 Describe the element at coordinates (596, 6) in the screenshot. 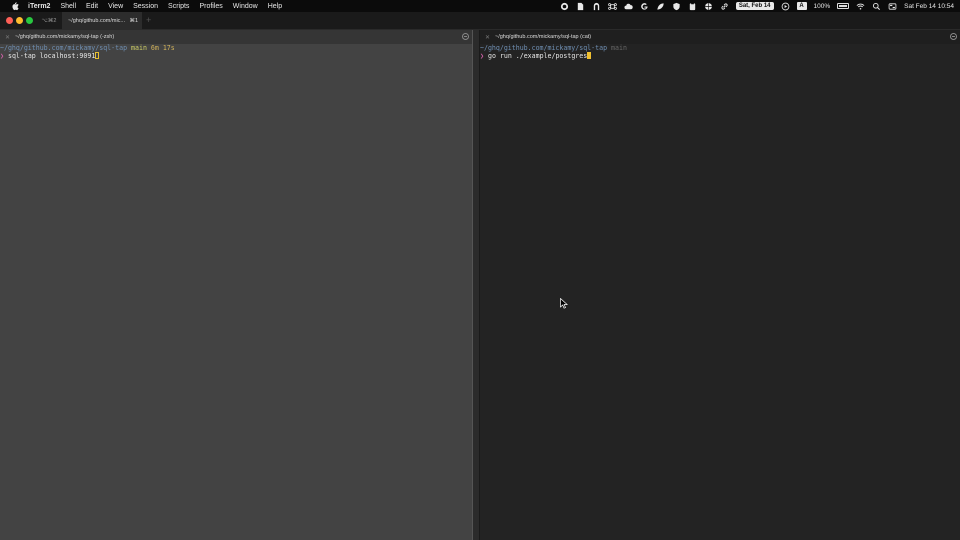

I see `arch-icon` at that location.